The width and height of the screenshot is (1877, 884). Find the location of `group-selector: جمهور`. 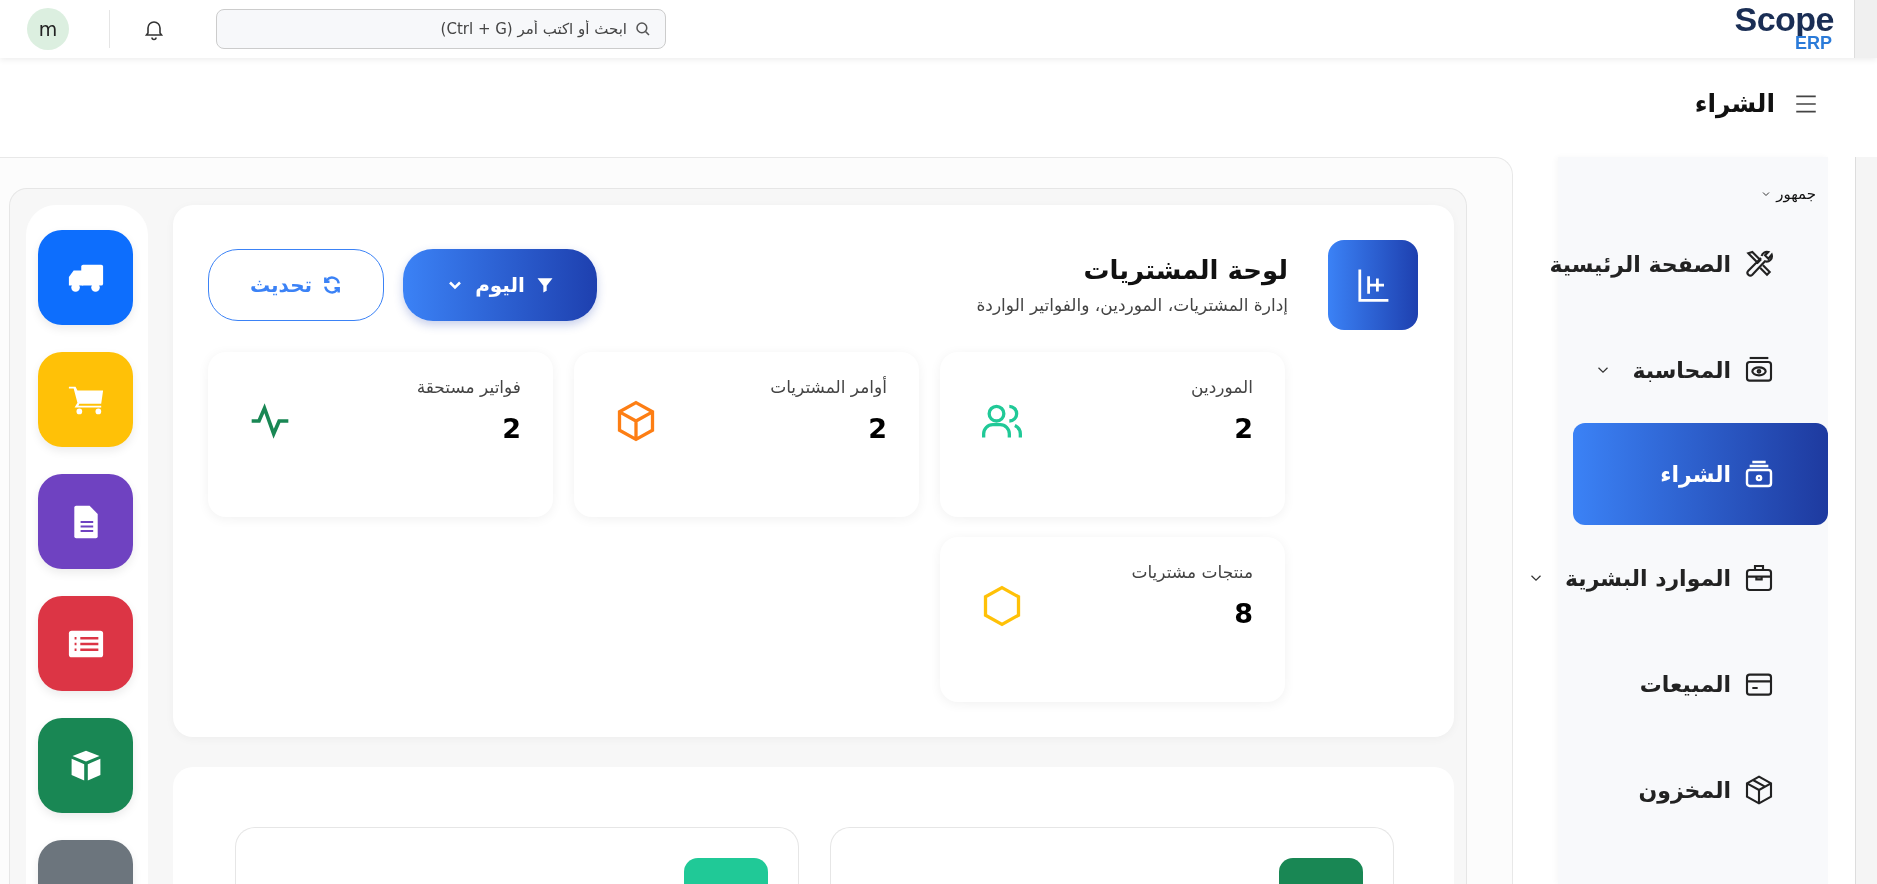

group-selector: جمهور is located at coordinates (1794, 184).